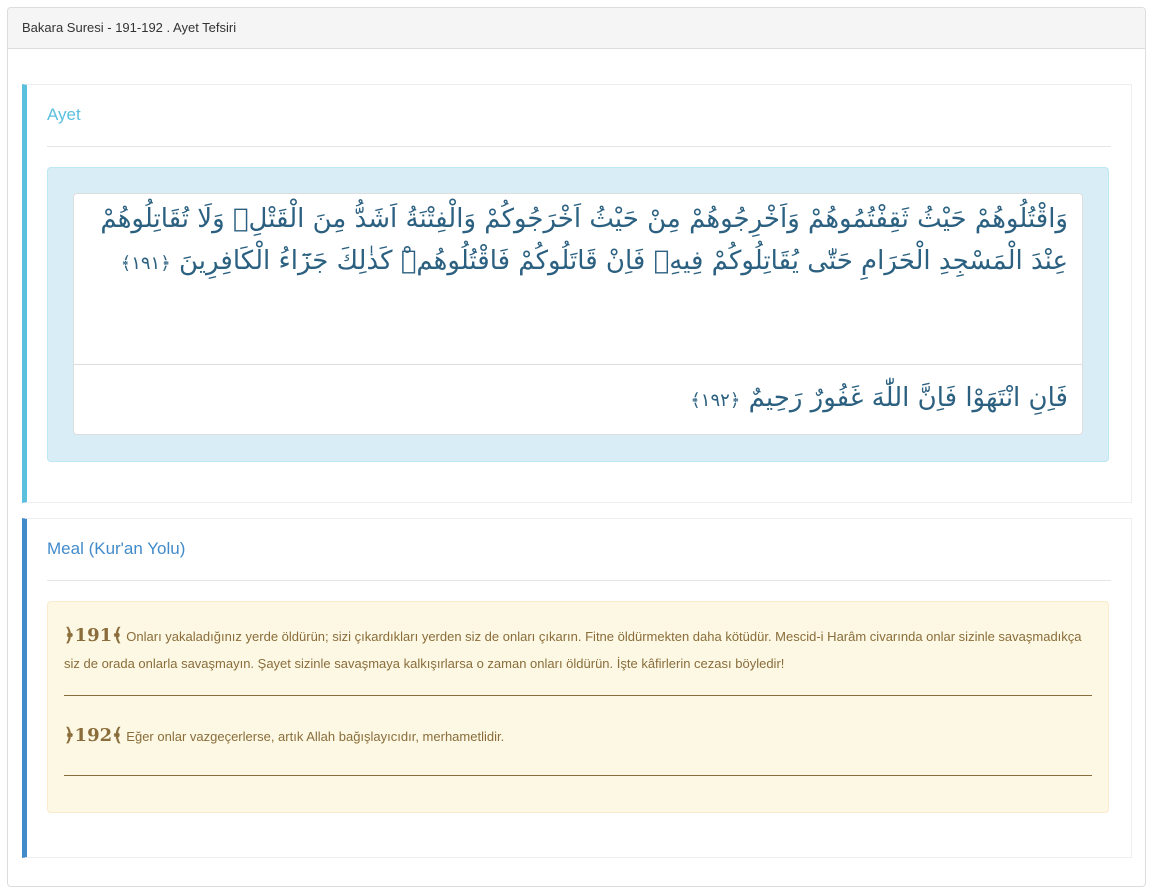 This screenshot has width=1155, height=887. I want to click on ayet-section-title: Ayet, so click(64, 114).